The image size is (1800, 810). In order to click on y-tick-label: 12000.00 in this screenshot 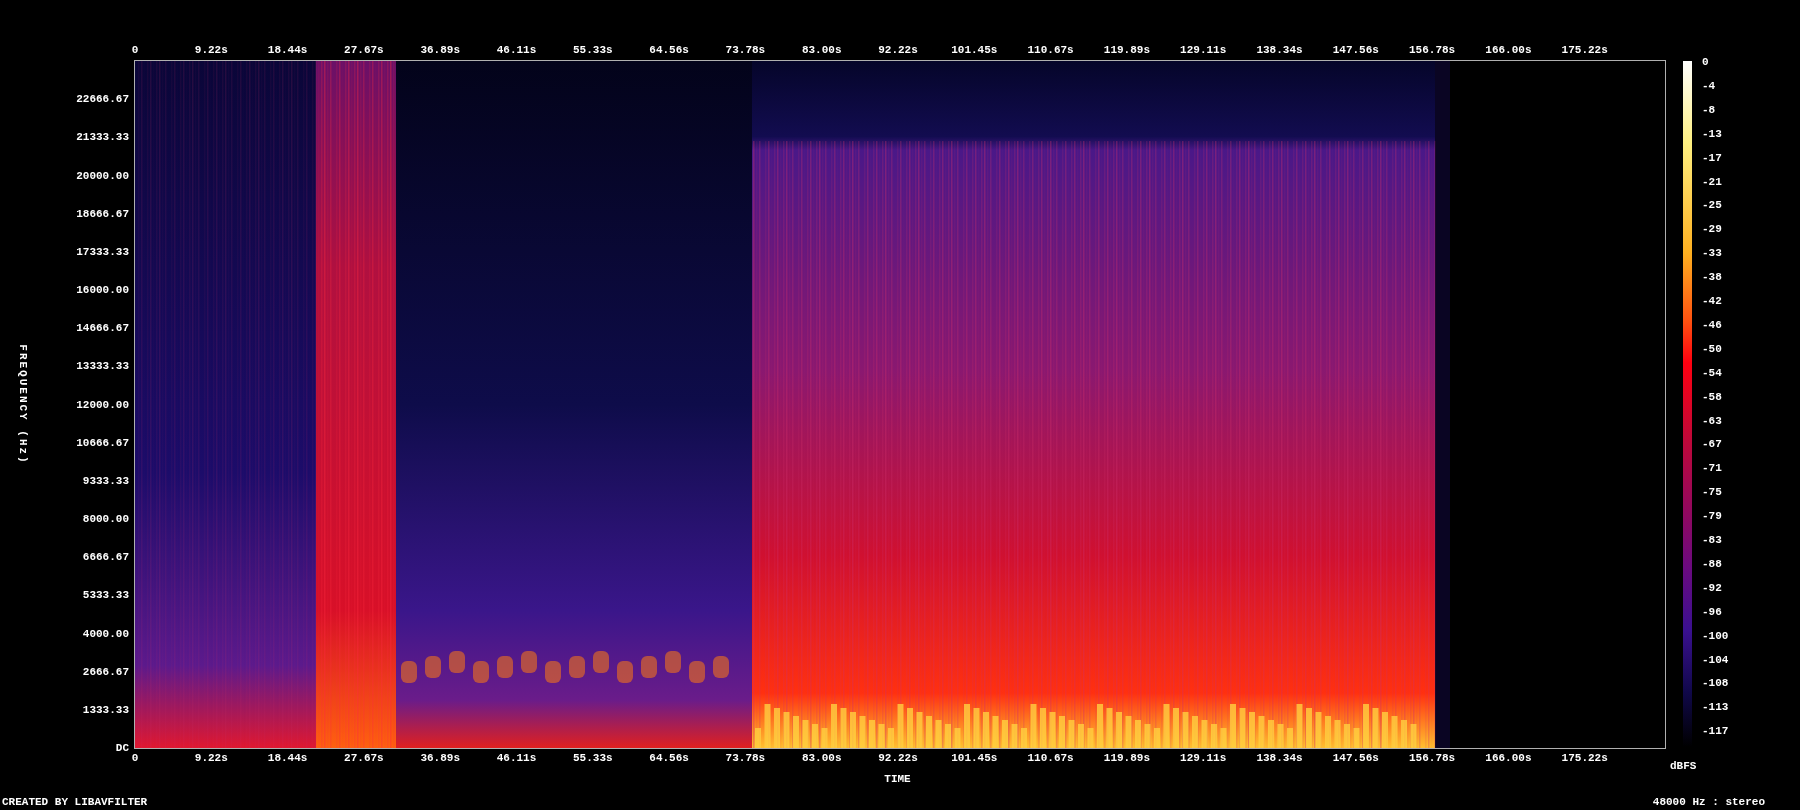, I will do `click(102, 404)`.